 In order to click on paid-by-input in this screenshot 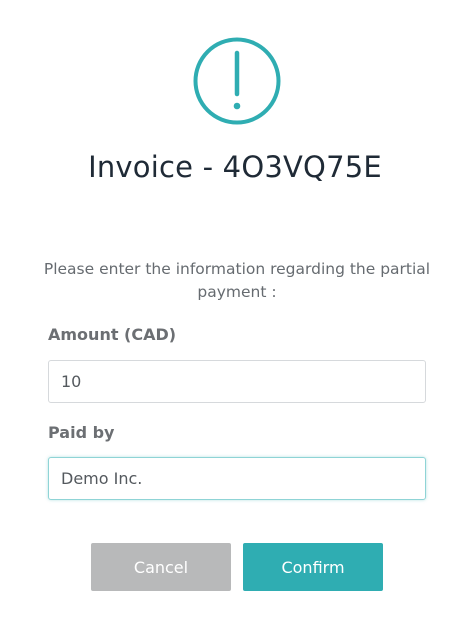, I will do `click(237, 478)`.